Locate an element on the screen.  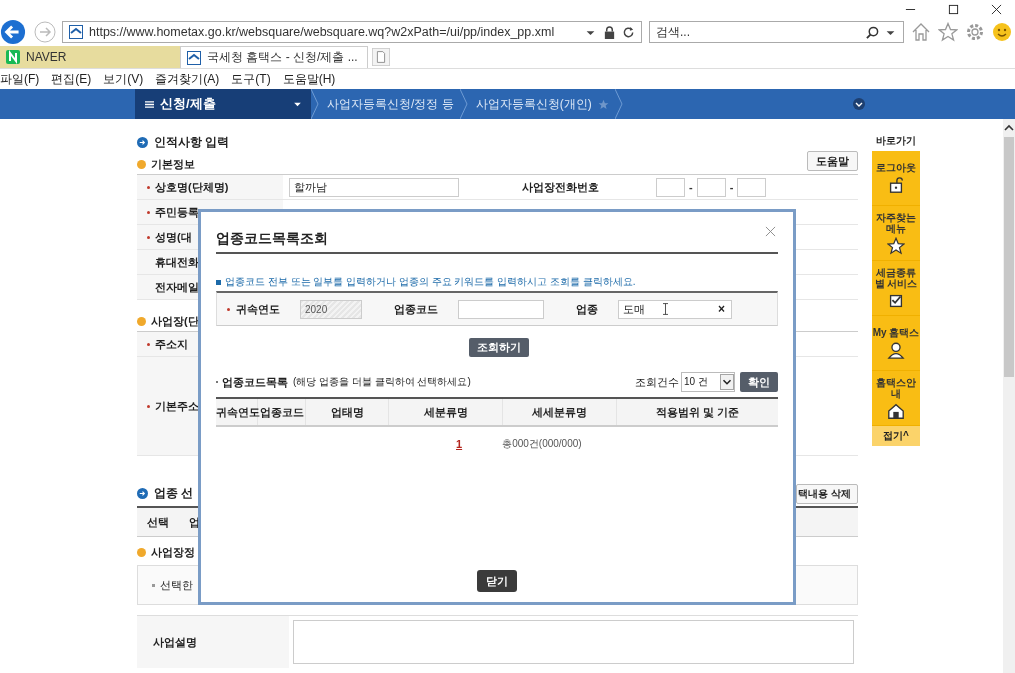
column-header: 업종코드 is located at coordinates (282, 412).